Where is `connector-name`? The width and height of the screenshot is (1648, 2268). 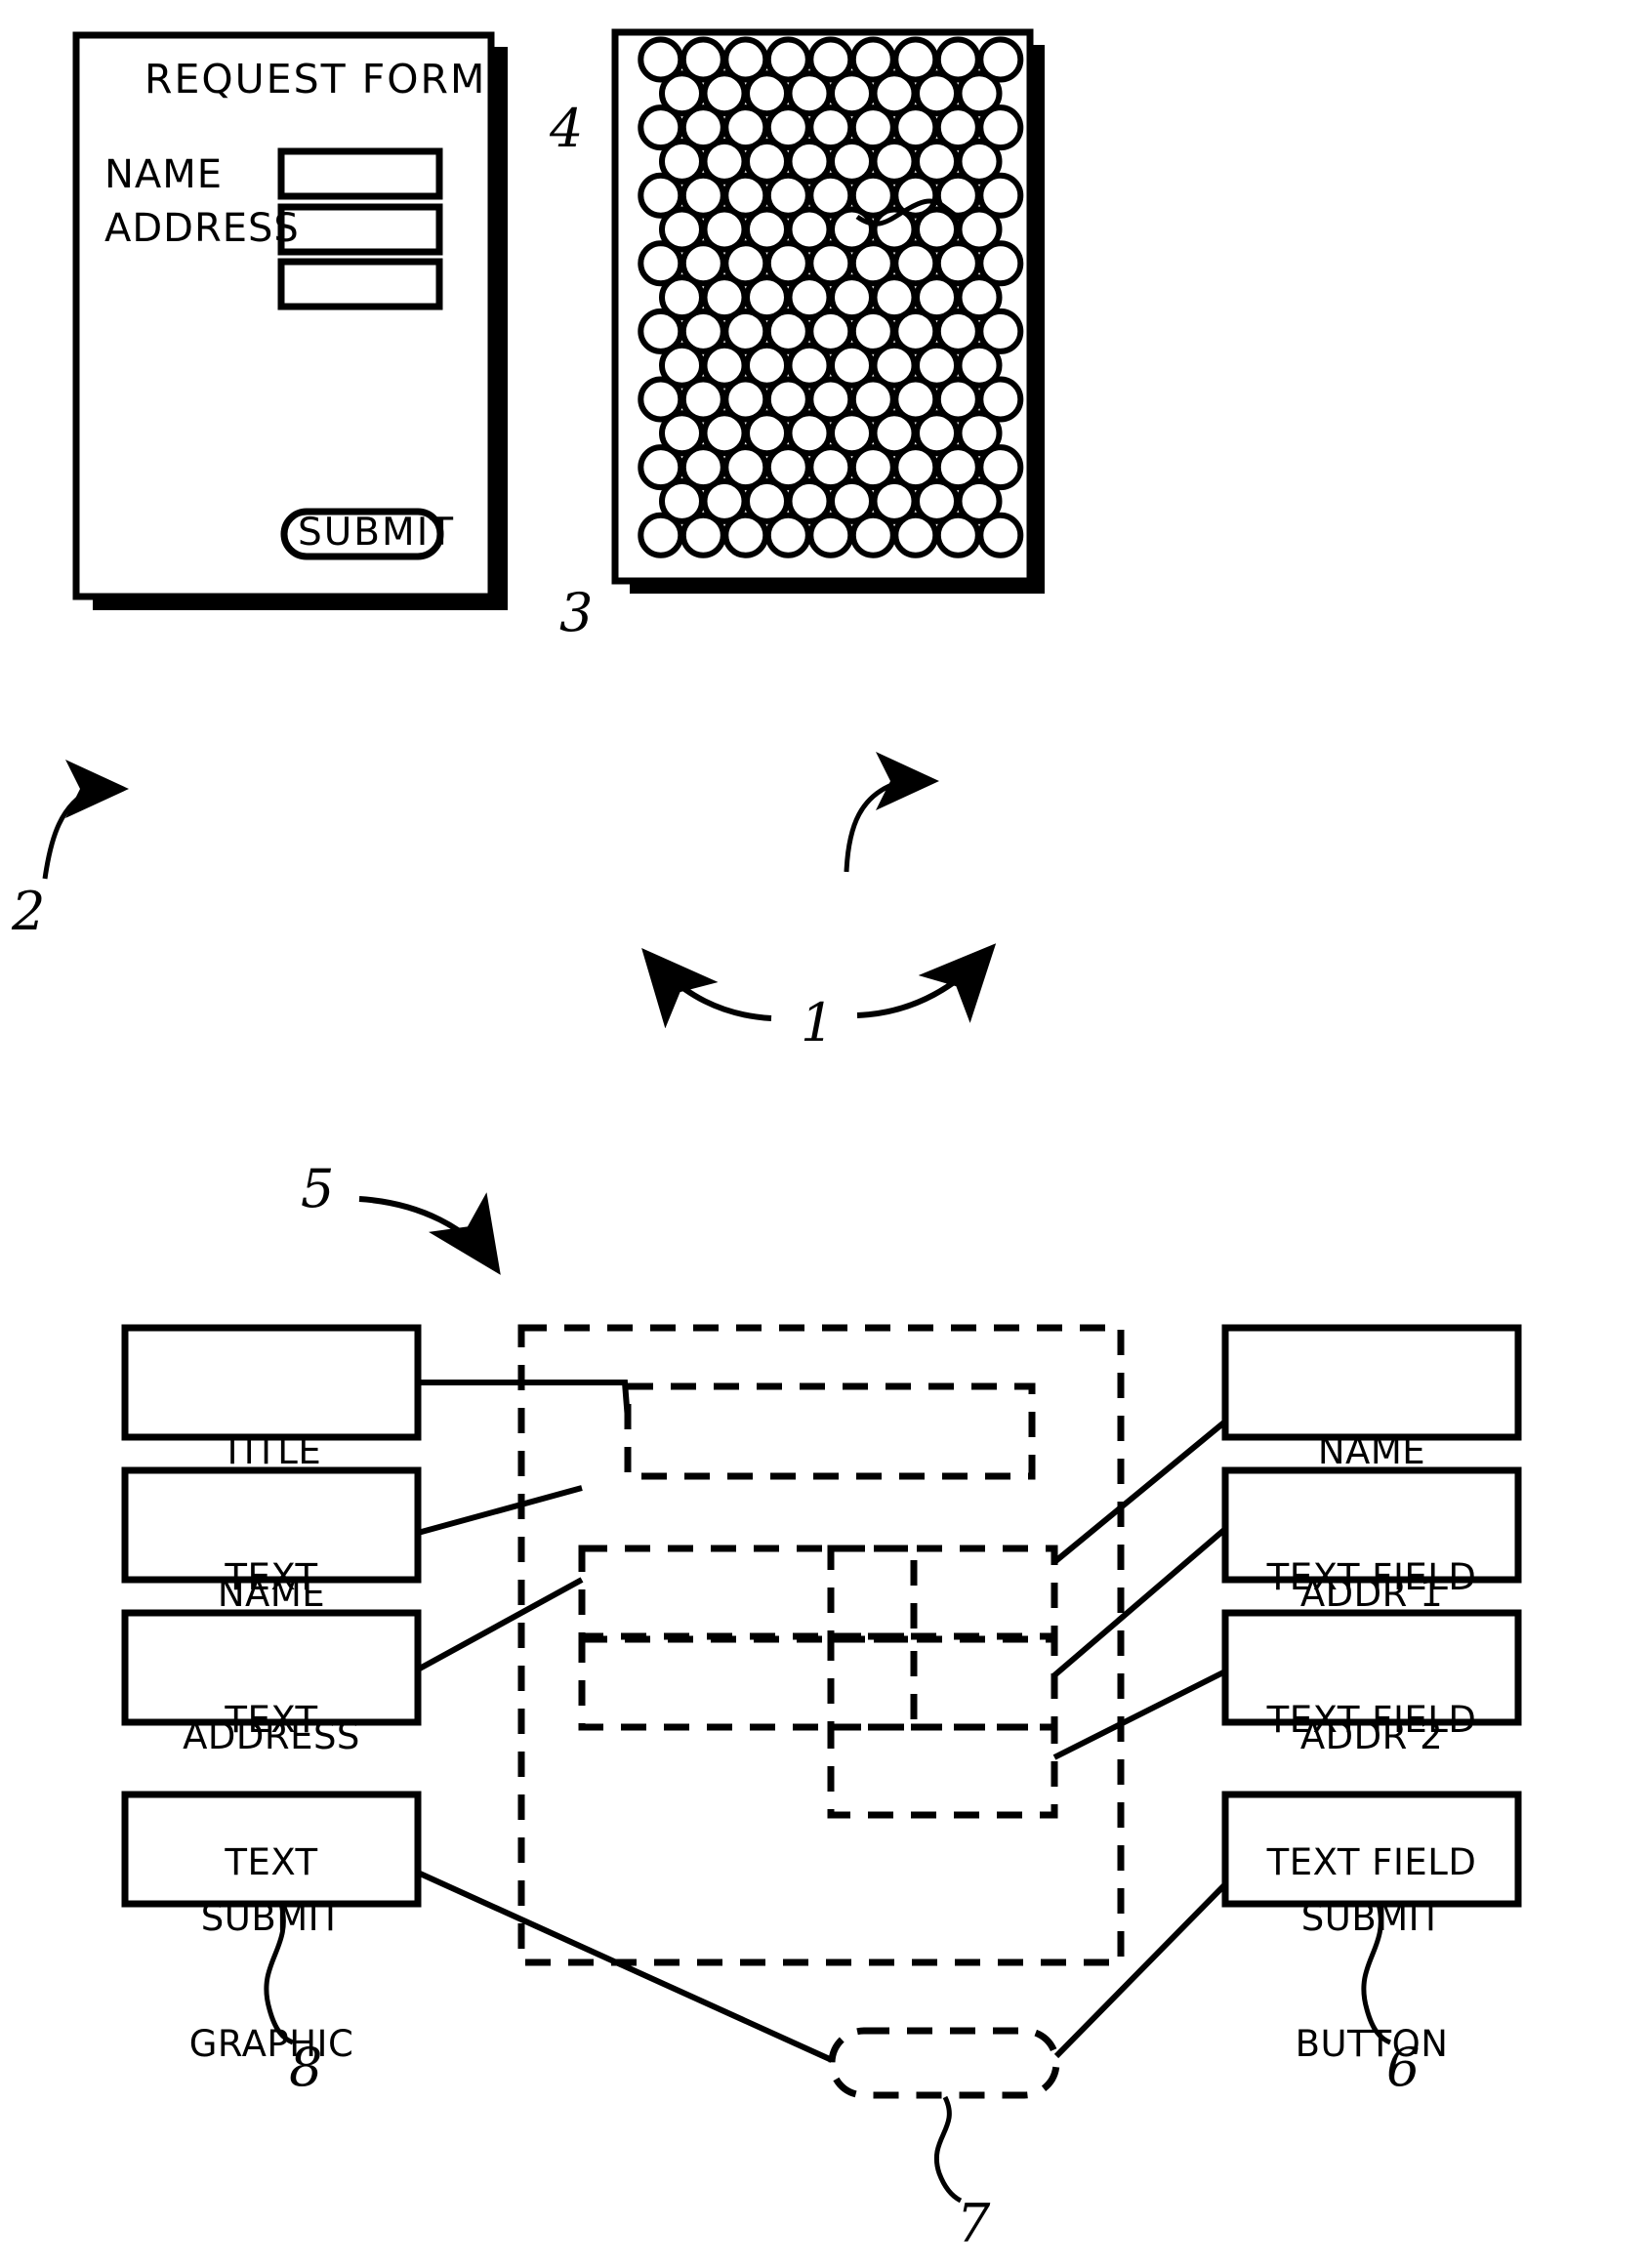 connector-name is located at coordinates (500, 1510).